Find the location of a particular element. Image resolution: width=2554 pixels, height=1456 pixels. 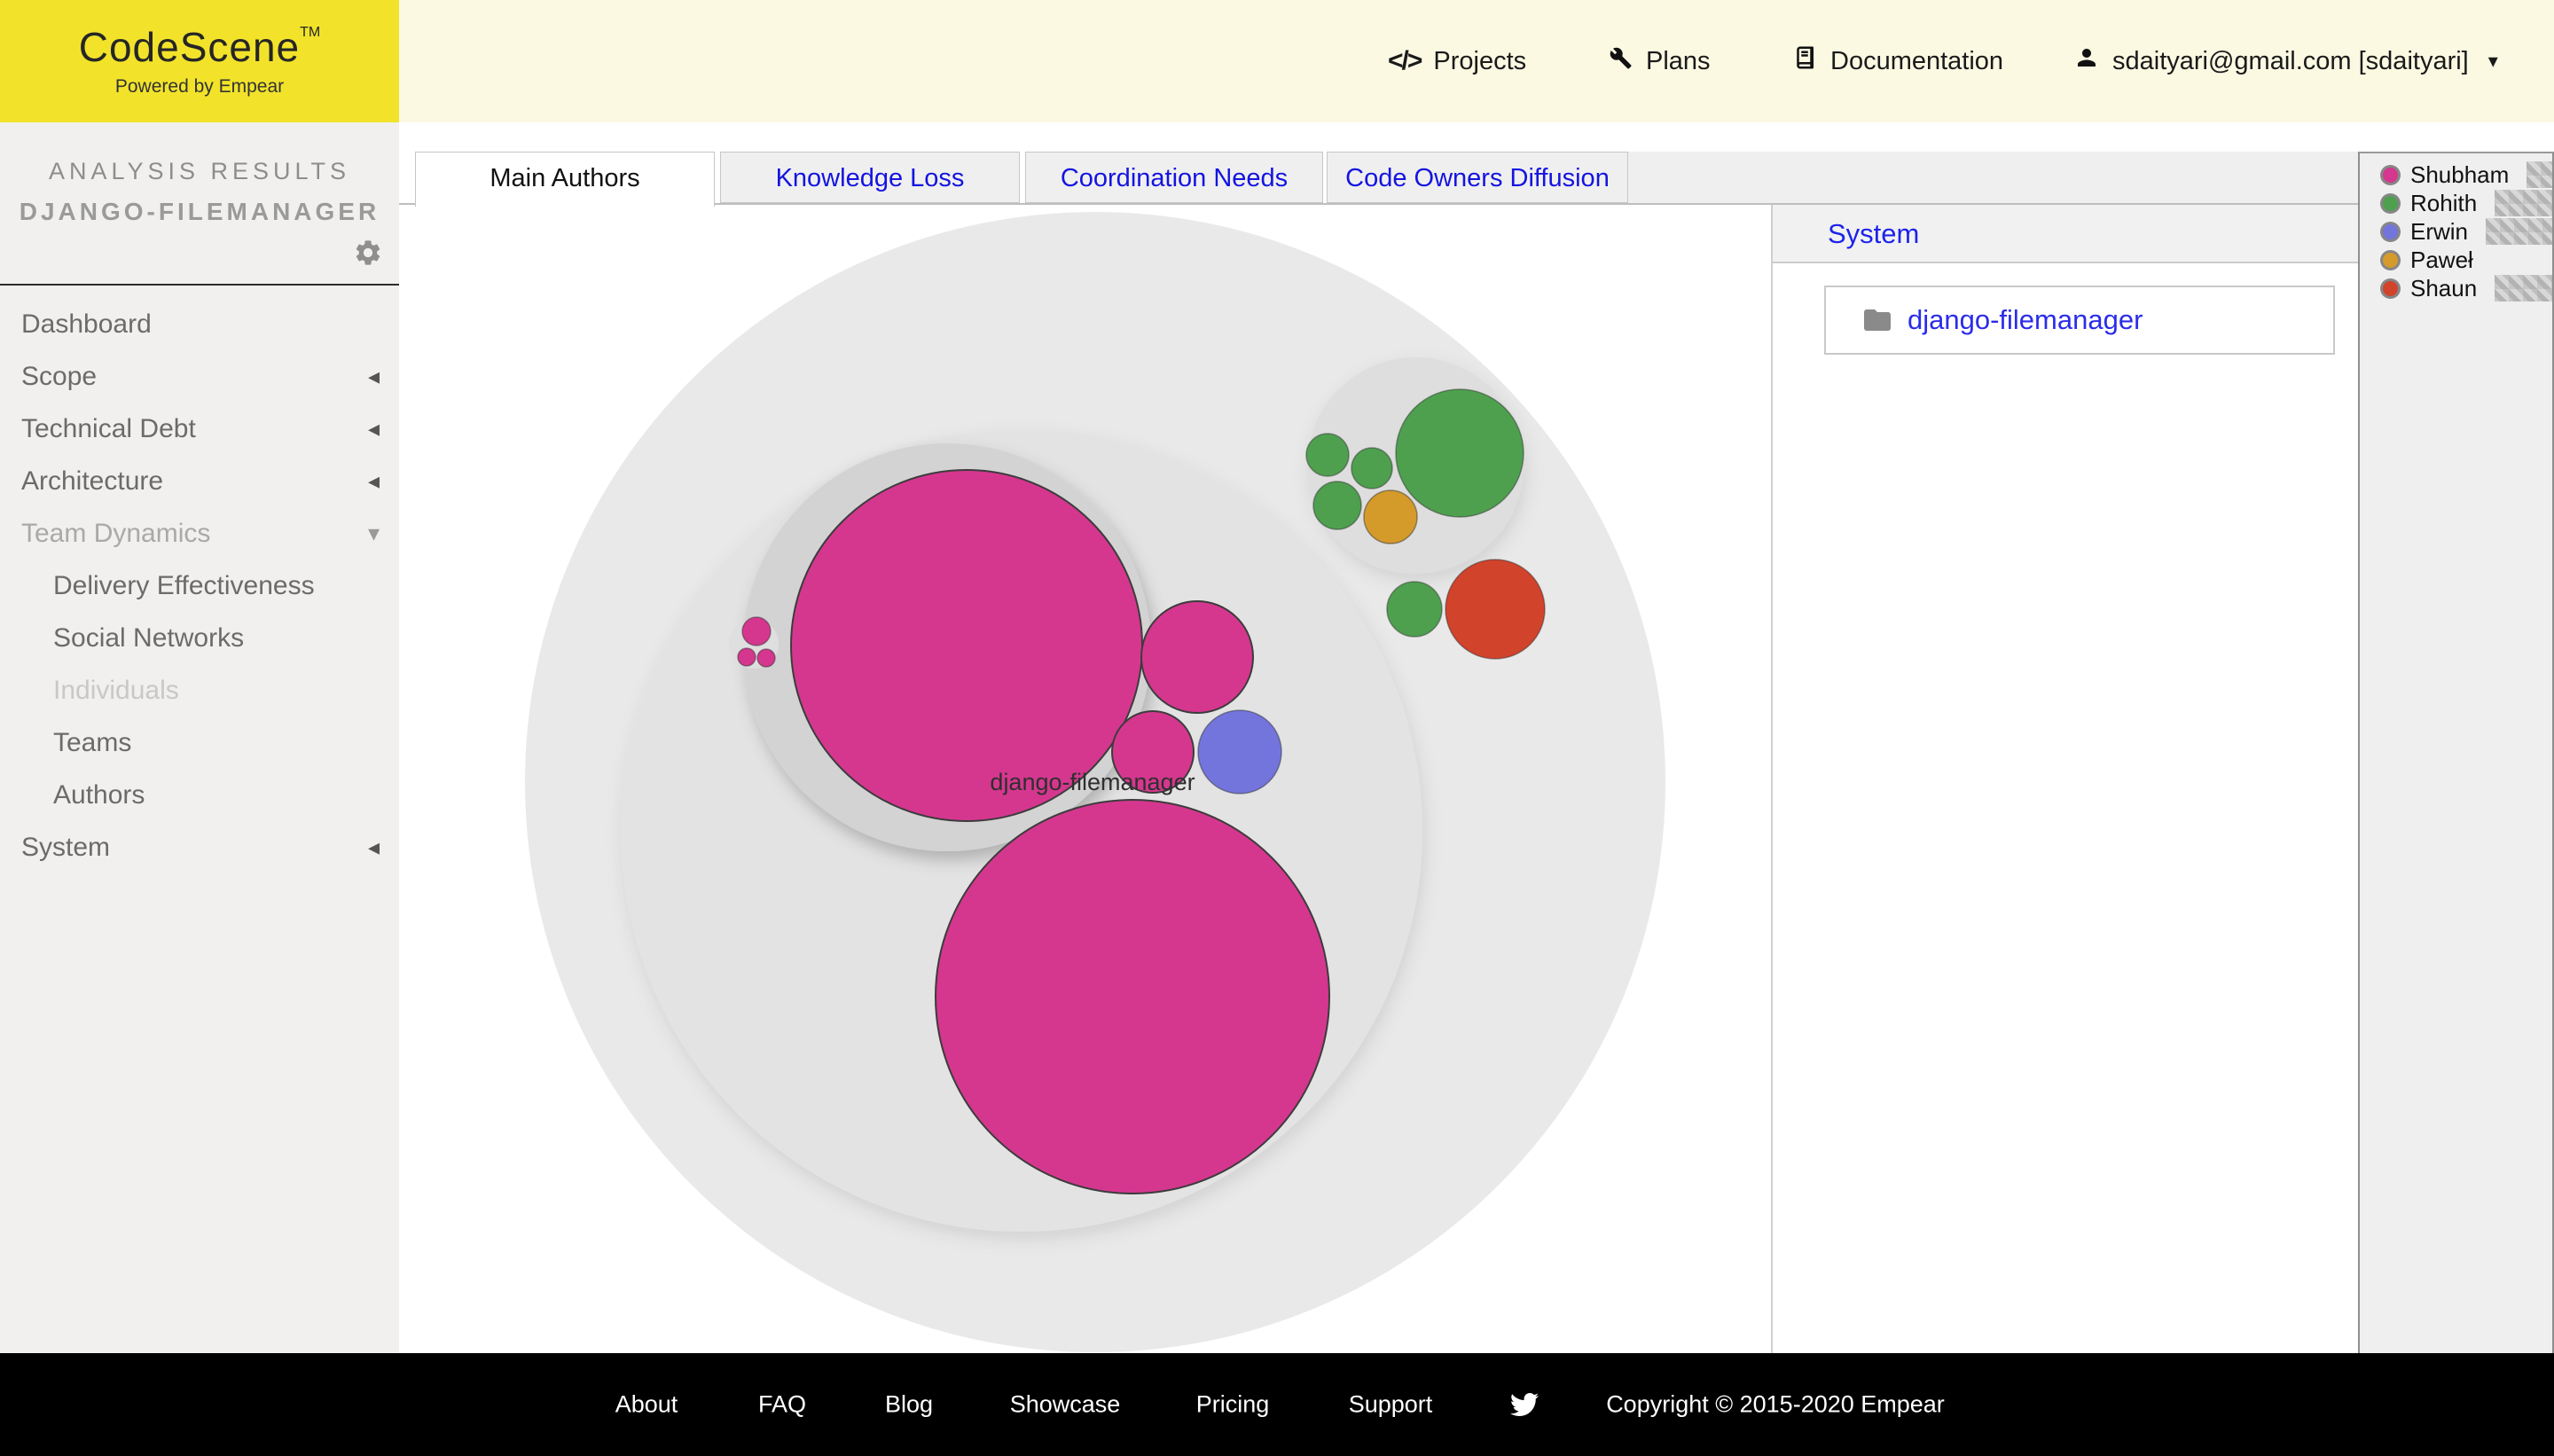

legend-entry-pawe: Paweł is located at coordinates (2456, 260).